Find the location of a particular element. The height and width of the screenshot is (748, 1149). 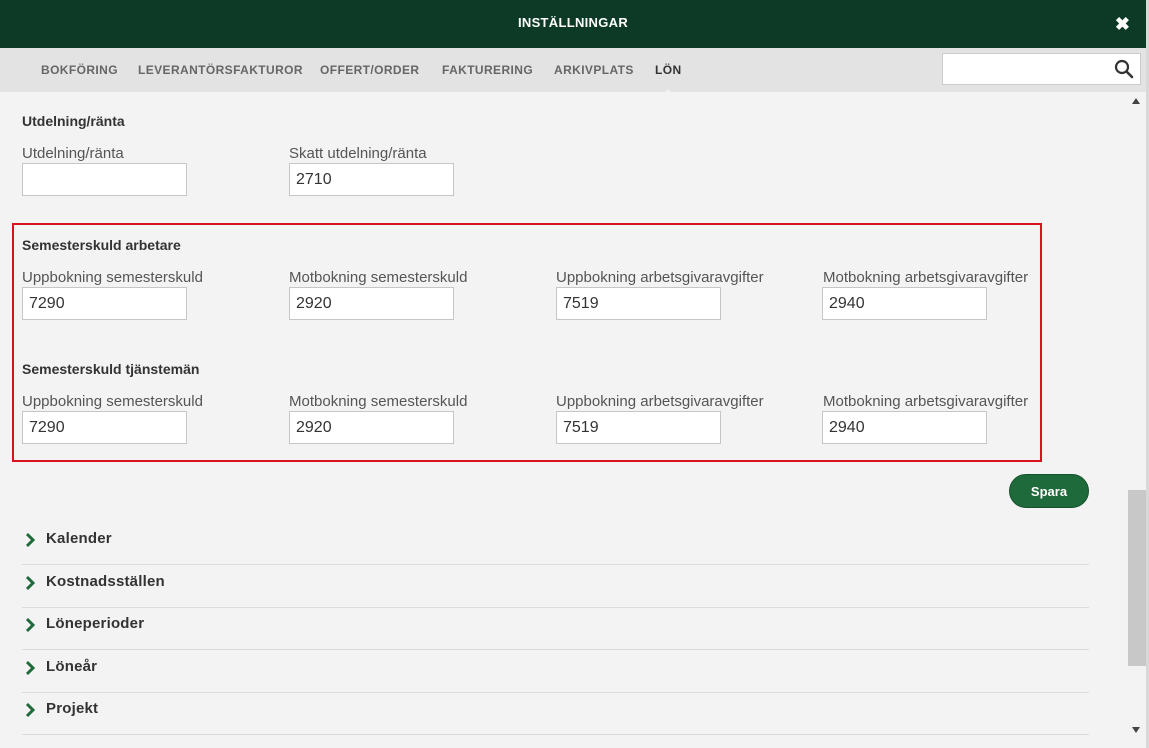

officials-holiday-debit-label: Uppbokning semesterskuld is located at coordinates (112, 401).